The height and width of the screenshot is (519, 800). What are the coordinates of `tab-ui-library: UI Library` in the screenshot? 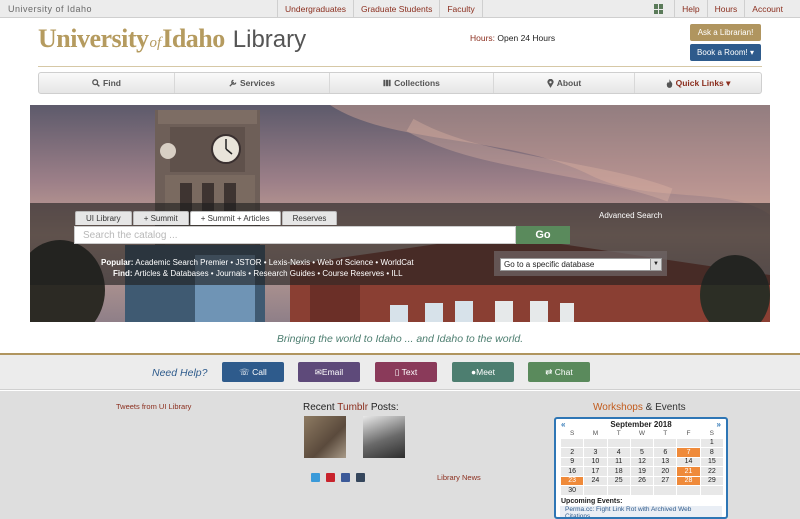 It's located at (103, 218).